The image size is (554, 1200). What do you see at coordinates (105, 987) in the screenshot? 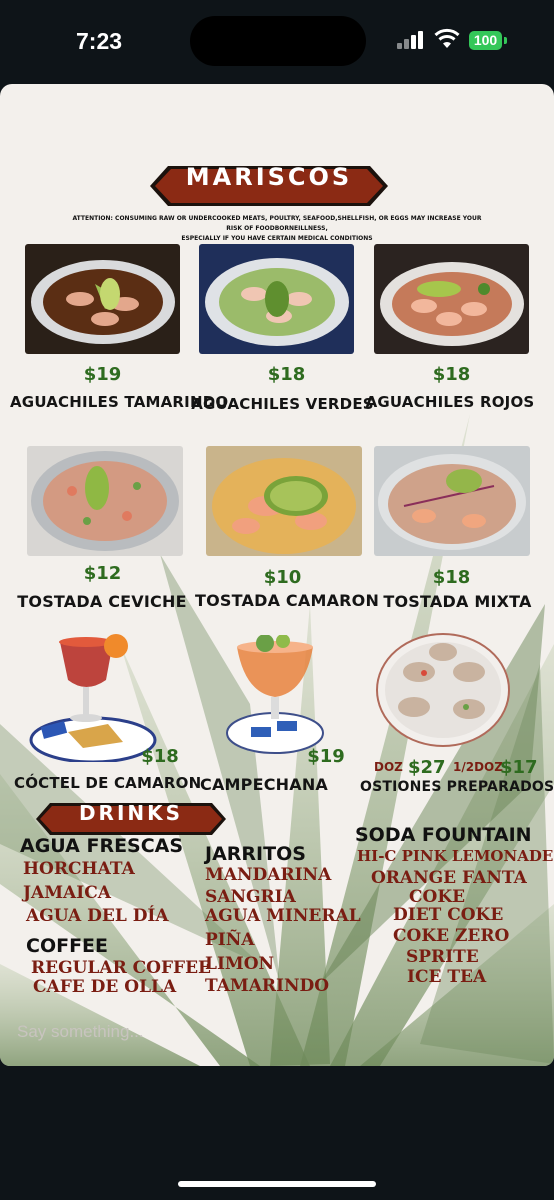
I see `drink-item: CAFE DE OLLA` at bounding box center [105, 987].